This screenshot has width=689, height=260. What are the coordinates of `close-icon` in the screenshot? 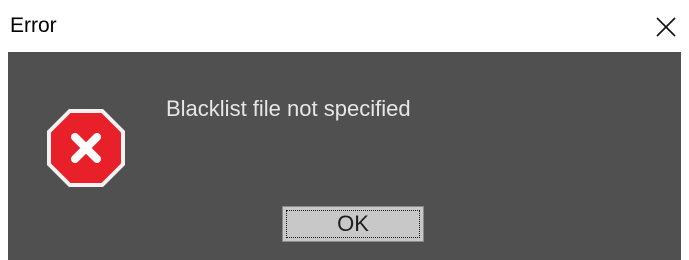 It's located at (666, 27).